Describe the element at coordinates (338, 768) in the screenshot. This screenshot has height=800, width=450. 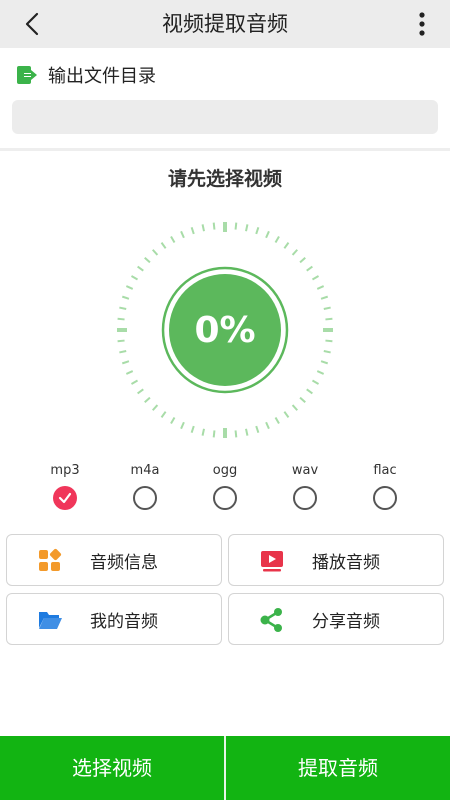
I see `extract-audio-button: 提取音频` at that location.